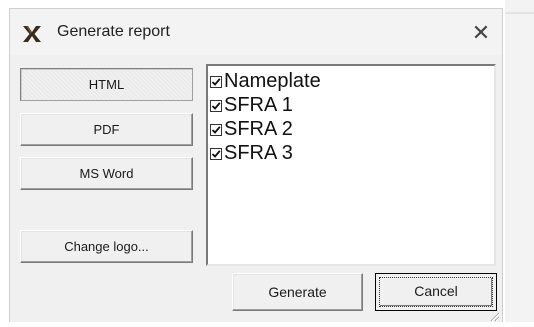 The height and width of the screenshot is (327, 534). I want to click on ms-word-format-button: MS Word, so click(106, 173).